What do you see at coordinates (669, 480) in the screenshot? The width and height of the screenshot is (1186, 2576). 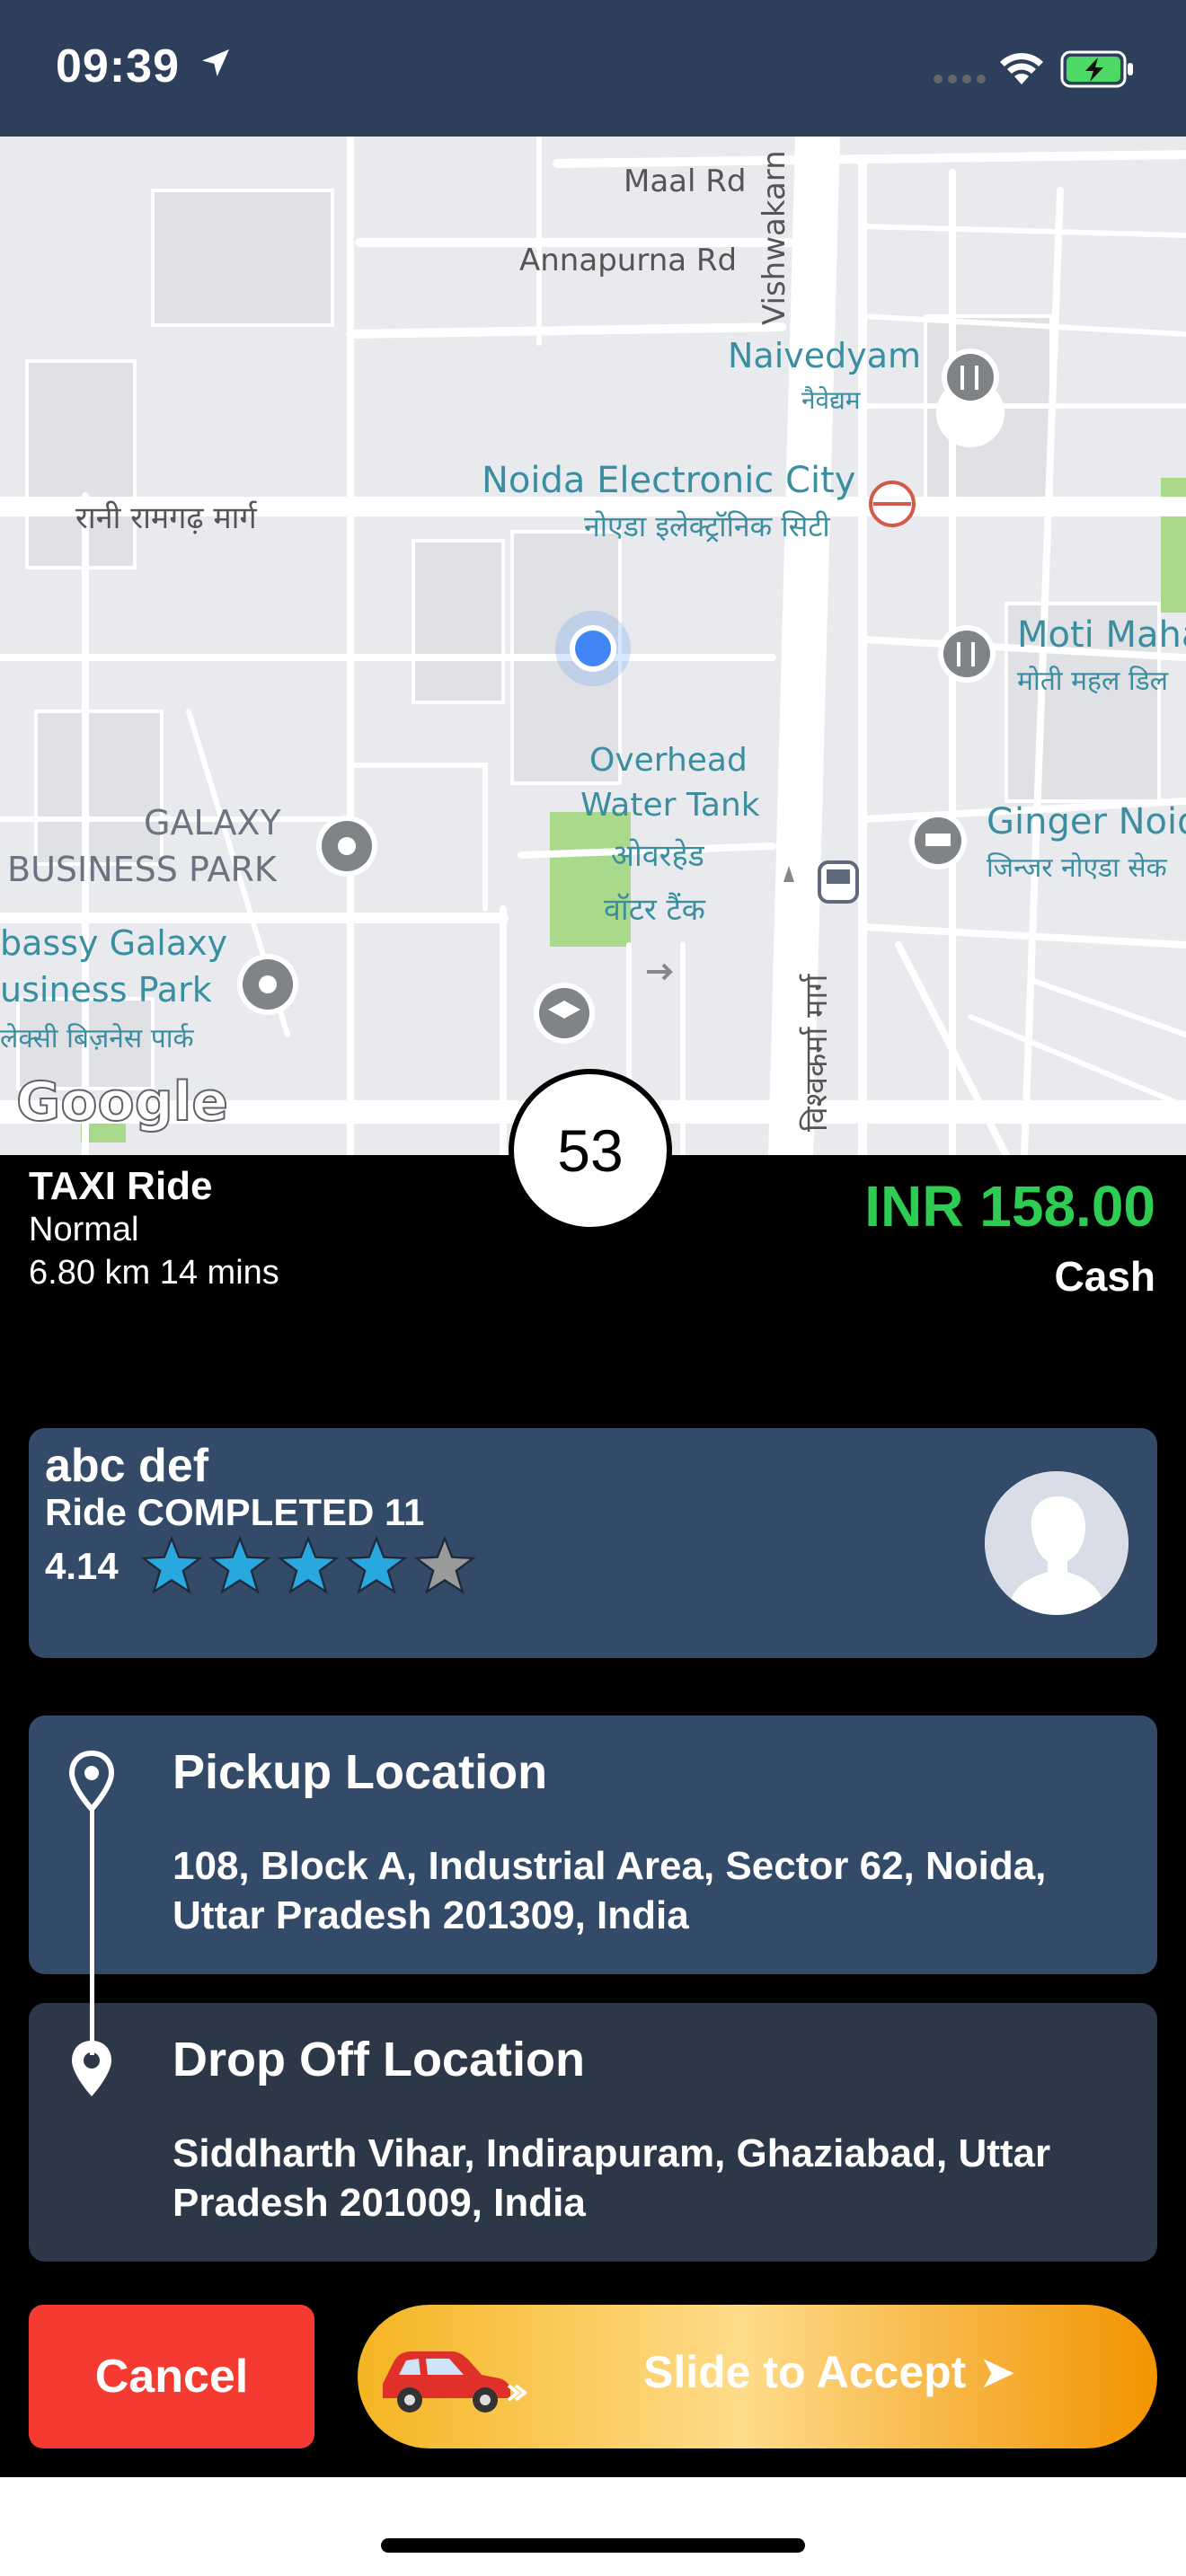 I see `map-label-noida-electronic-city: Noida Electronic City` at bounding box center [669, 480].